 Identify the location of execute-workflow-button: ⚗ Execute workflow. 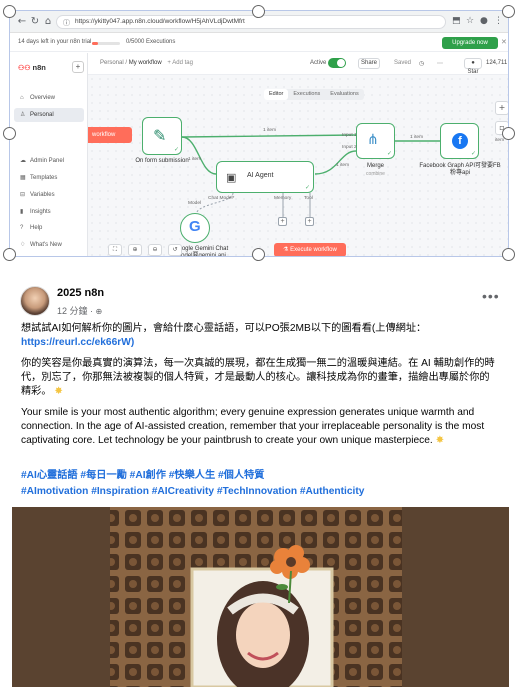
(310, 249).